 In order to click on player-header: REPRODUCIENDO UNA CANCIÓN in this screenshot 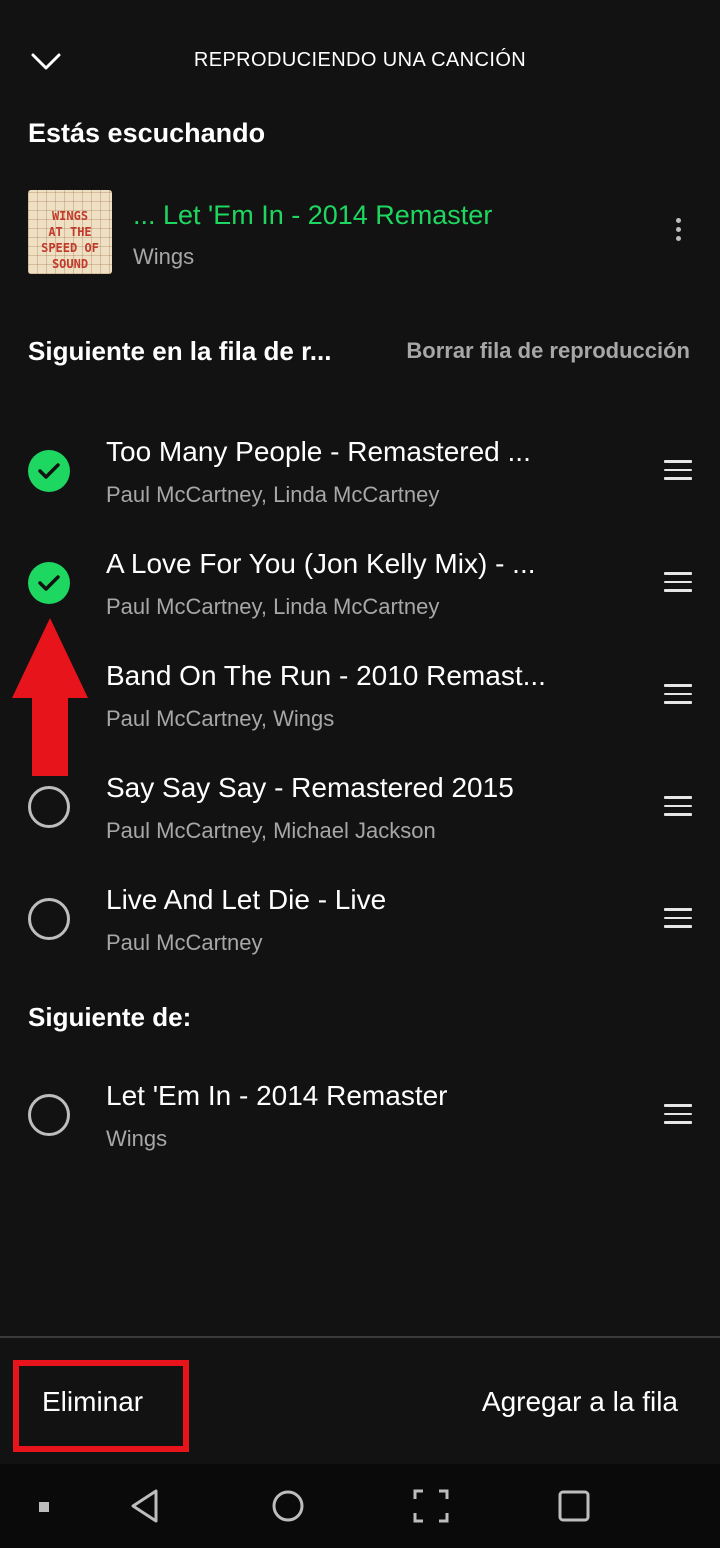, I will do `click(360, 60)`.